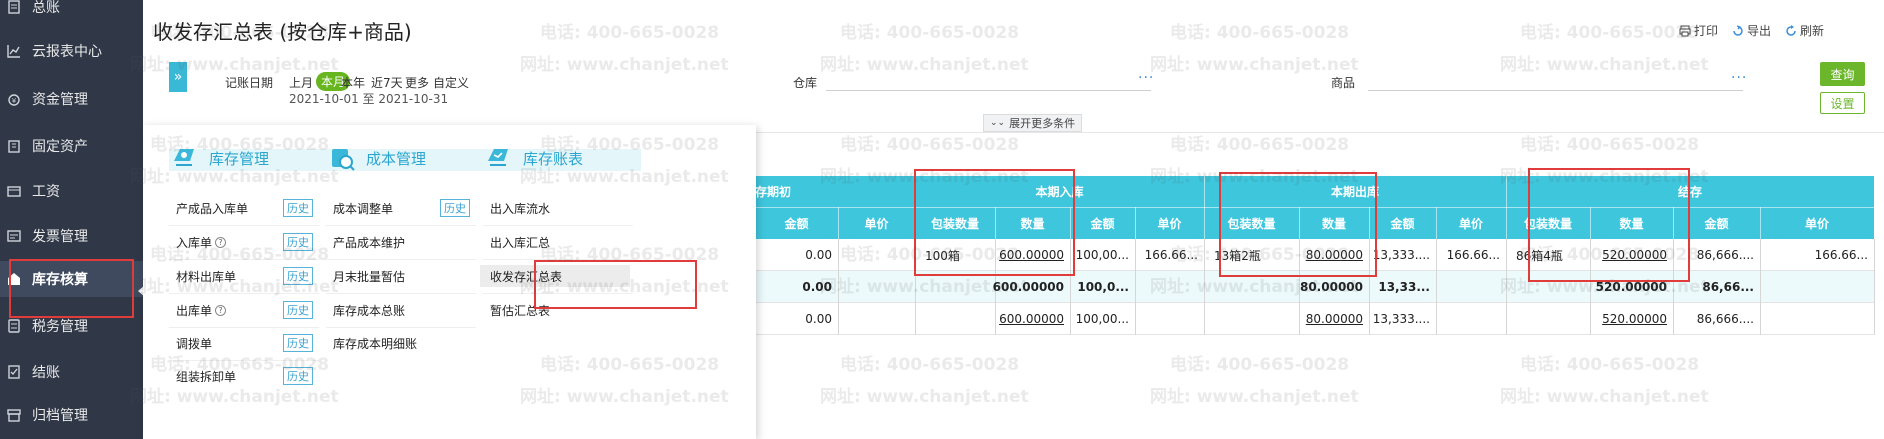 The image size is (1884, 439). I want to click on subheader-divider, so click(1874, 223).